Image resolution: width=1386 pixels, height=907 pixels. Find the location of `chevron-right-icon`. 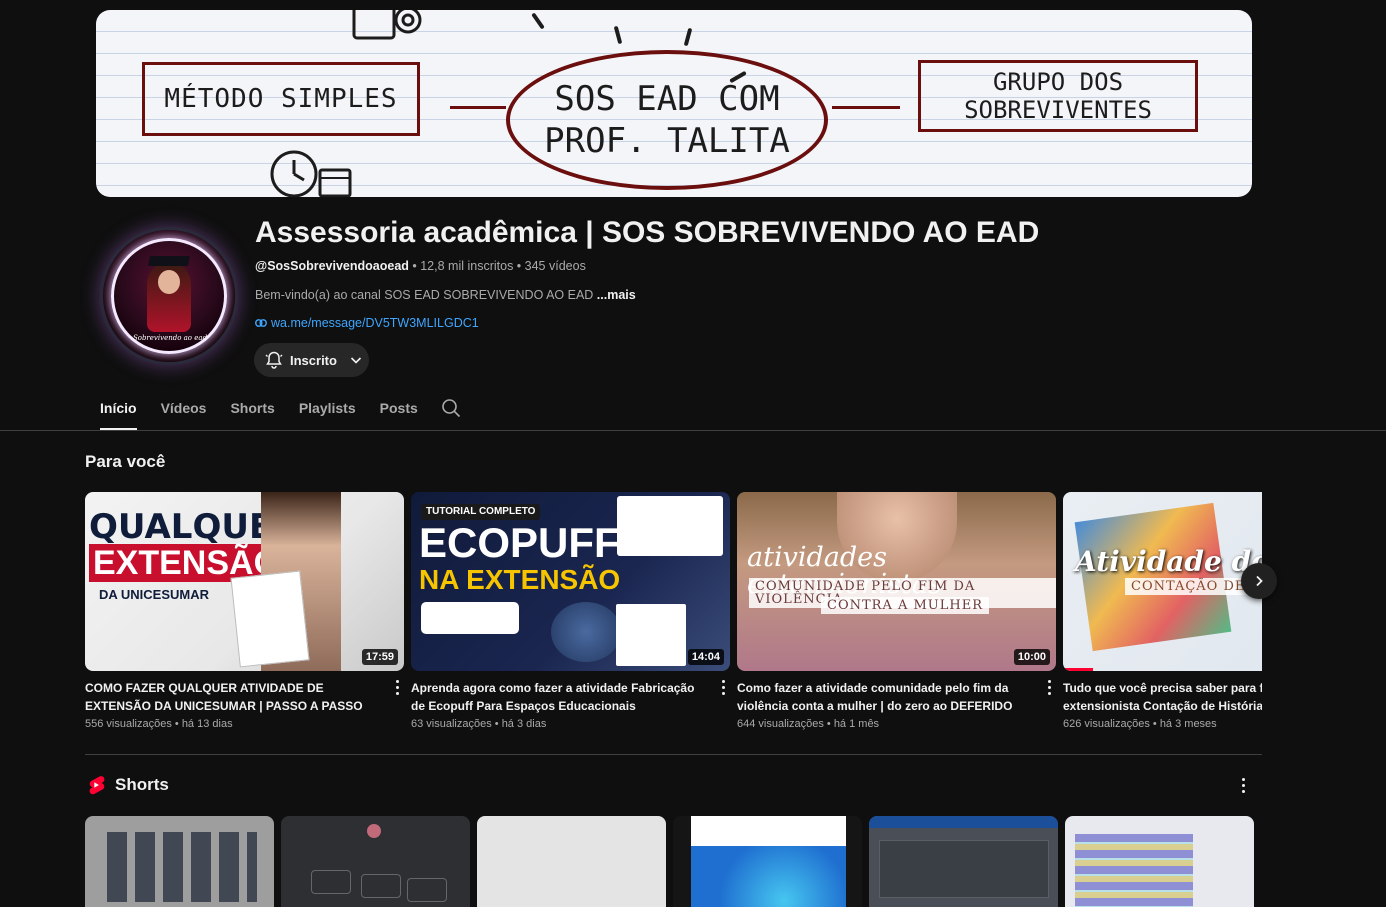

chevron-right-icon is located at coordinates (1259, 581).